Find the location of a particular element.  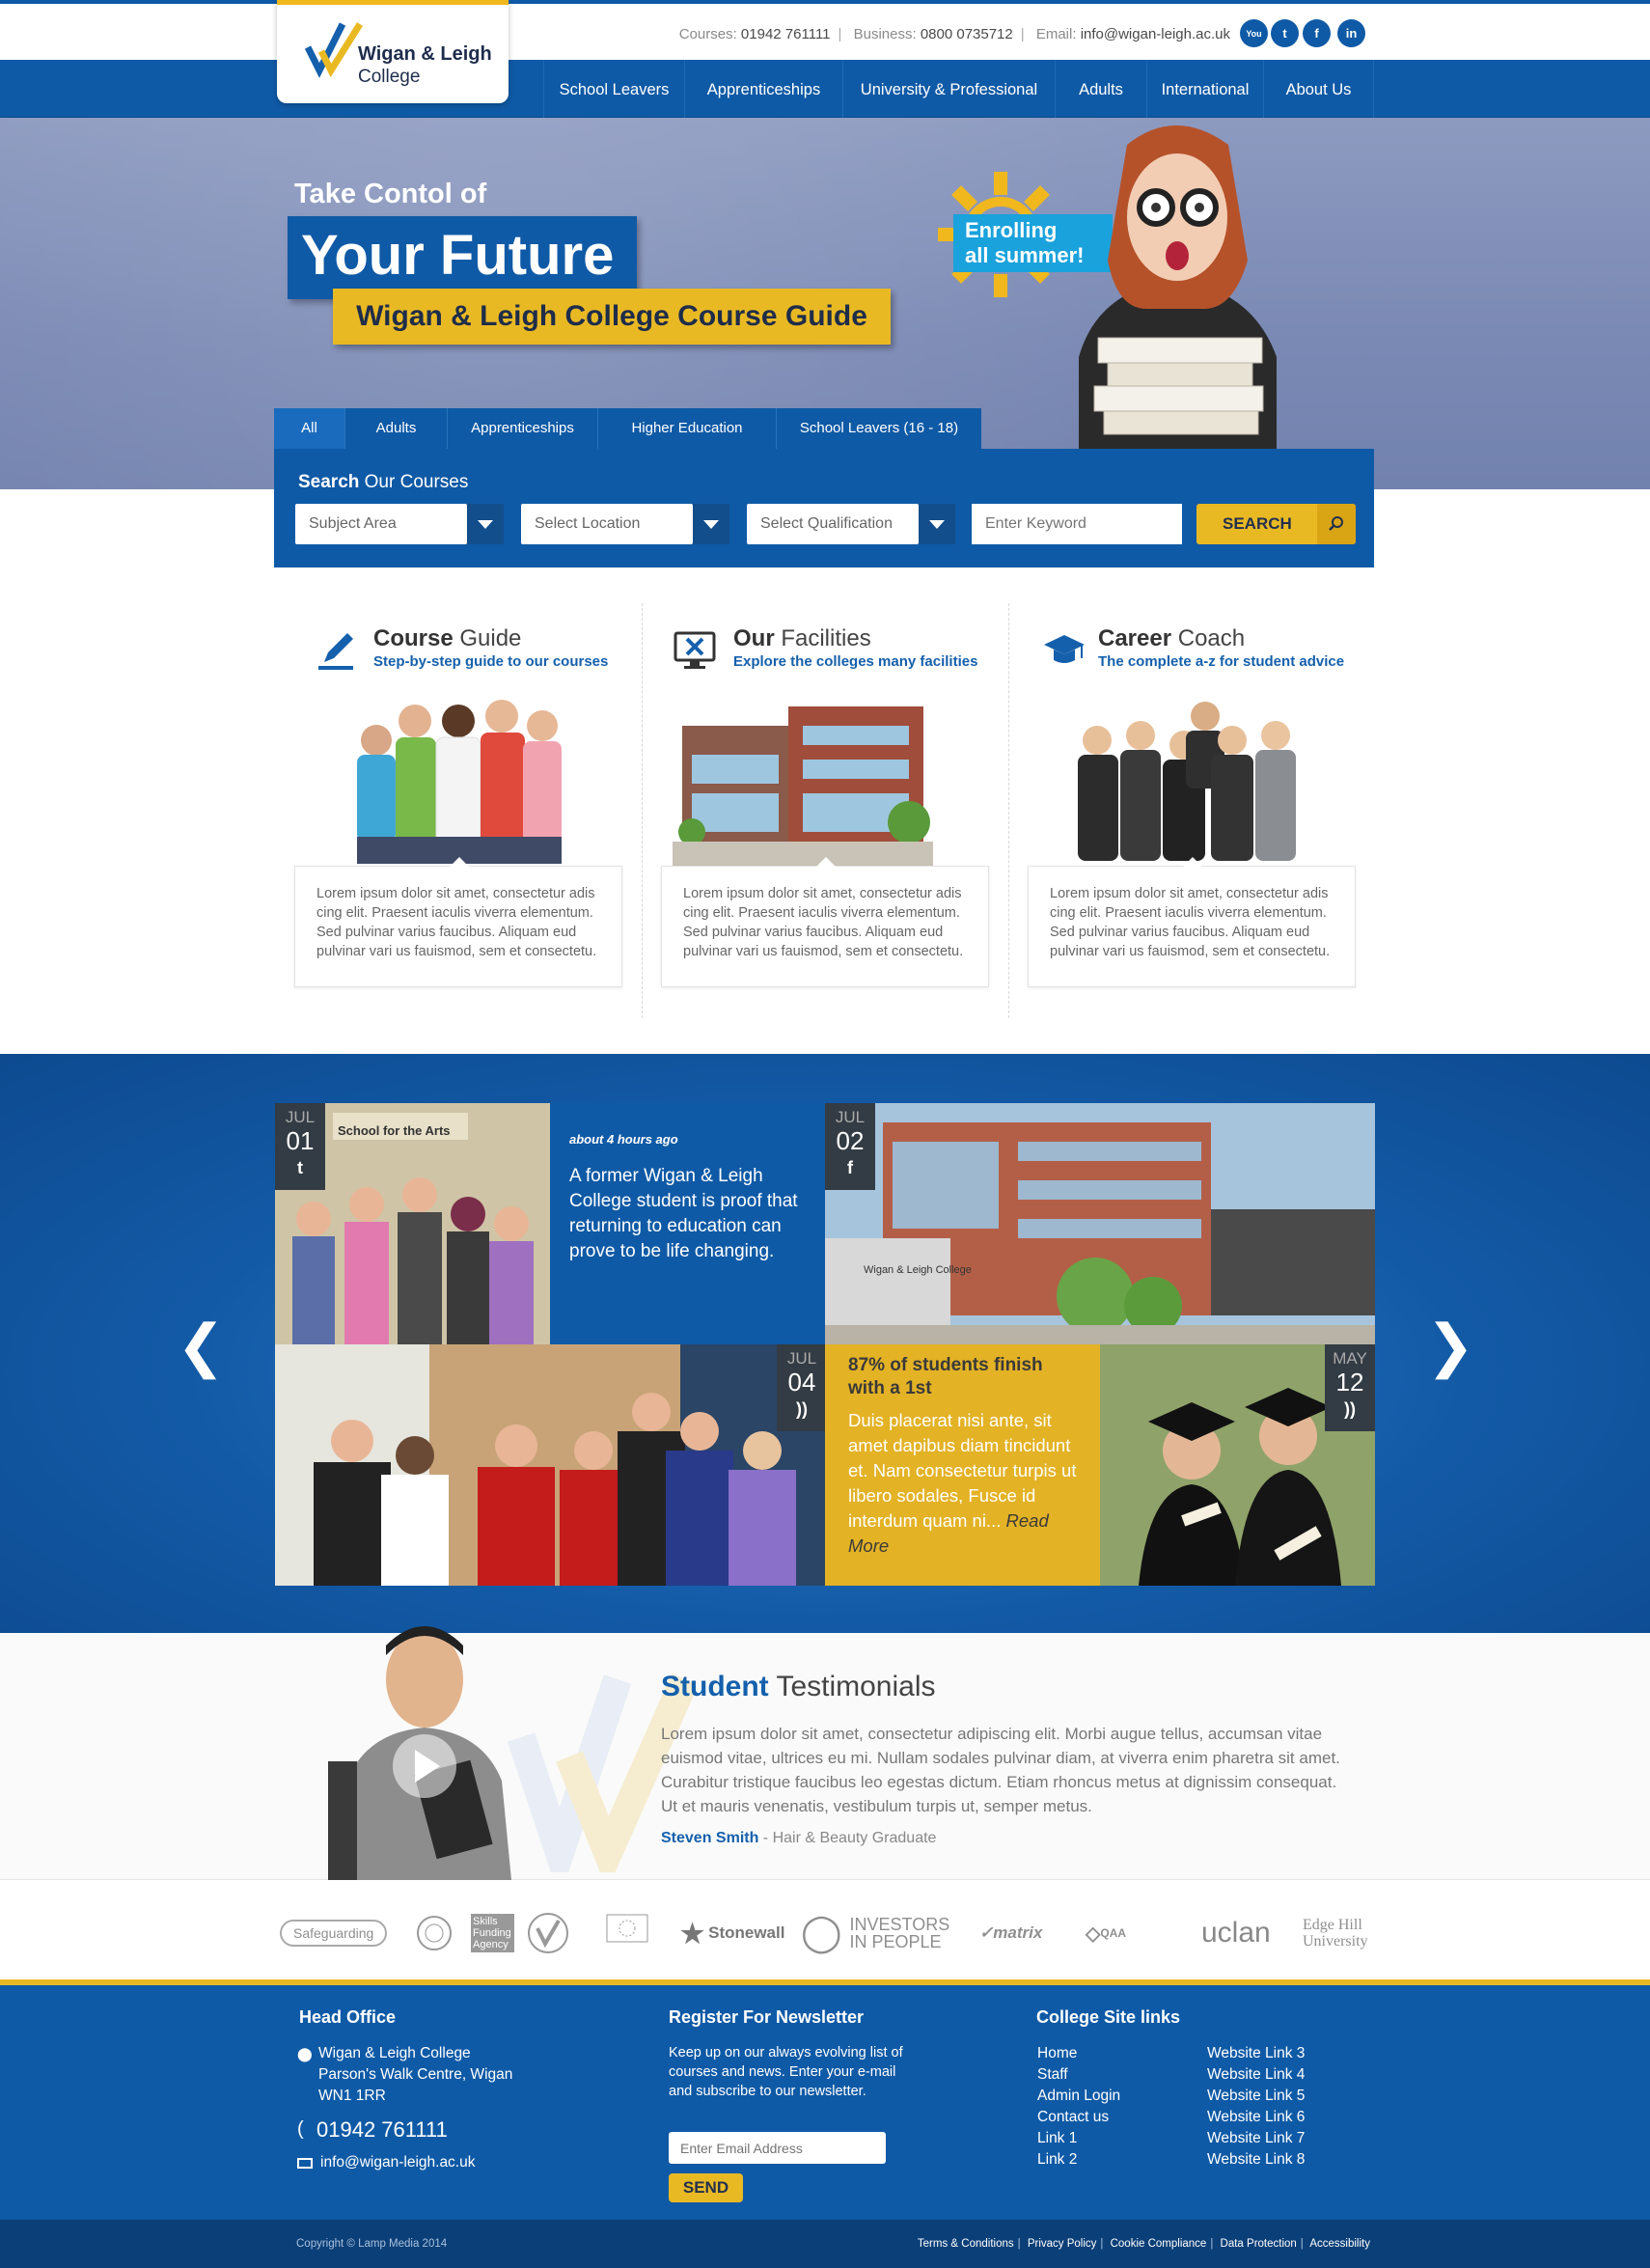

footer-website-link-5: Website Link 5 is located at coordinates (1256, 2096).